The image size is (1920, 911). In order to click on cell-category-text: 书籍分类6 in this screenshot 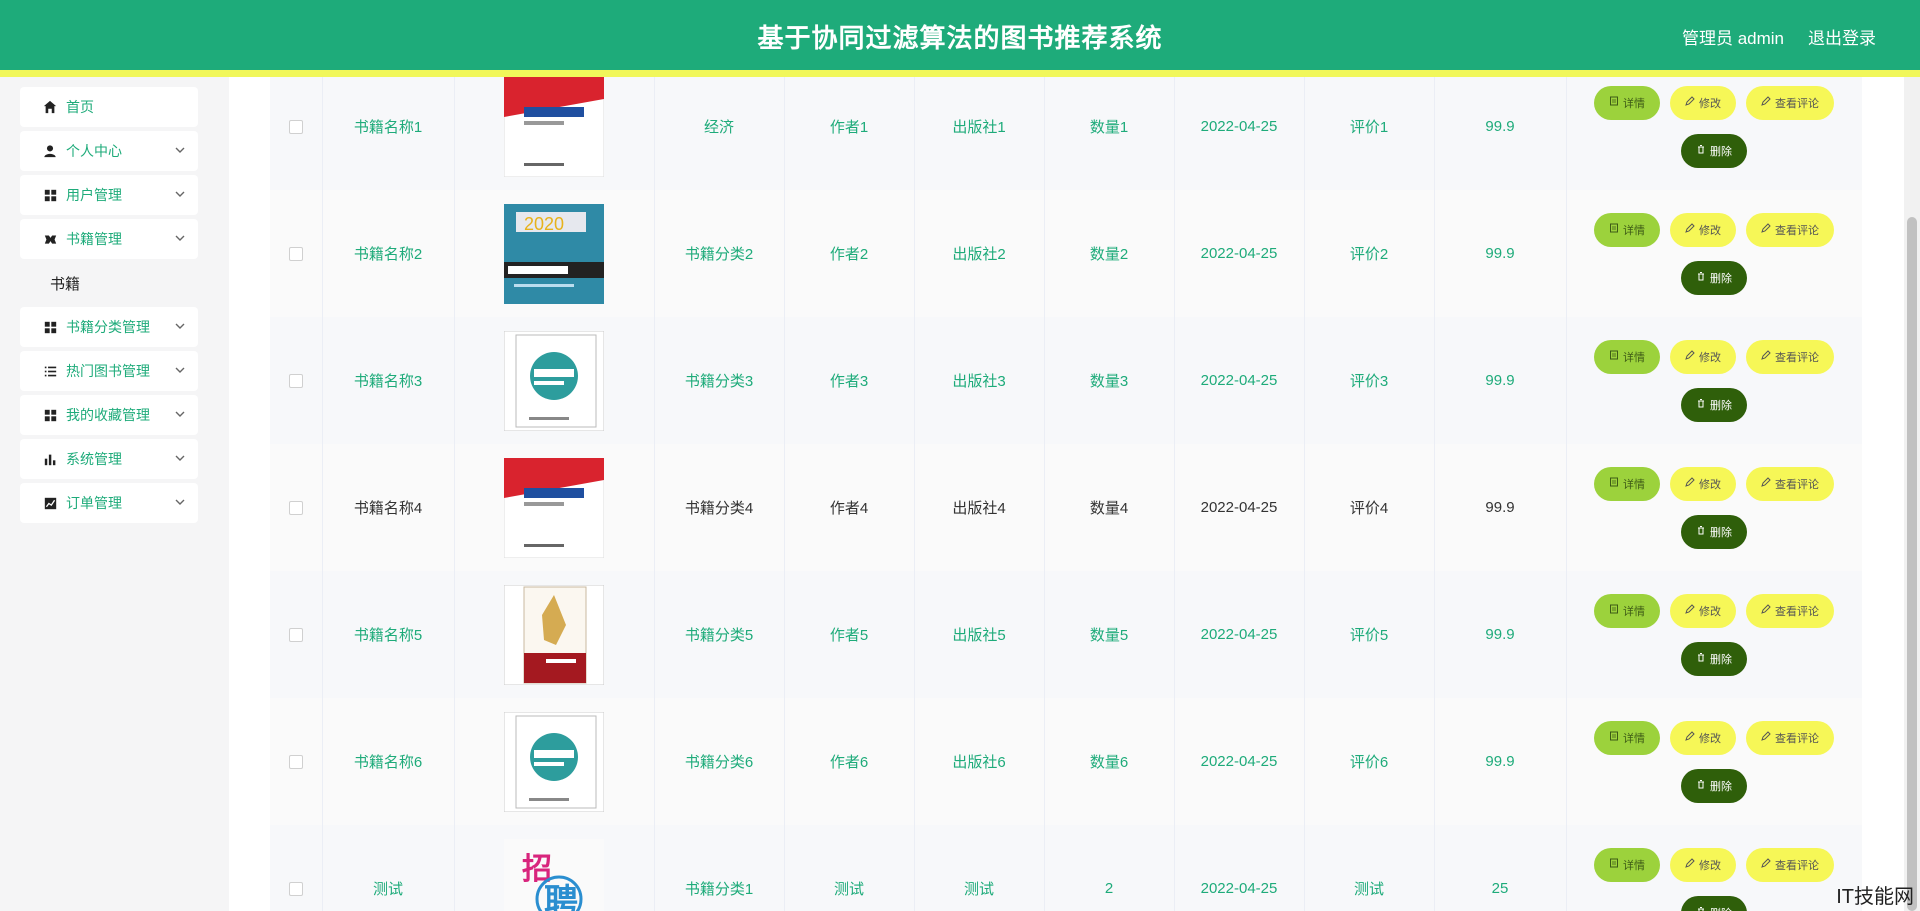, I will do `click(719, 762)`.